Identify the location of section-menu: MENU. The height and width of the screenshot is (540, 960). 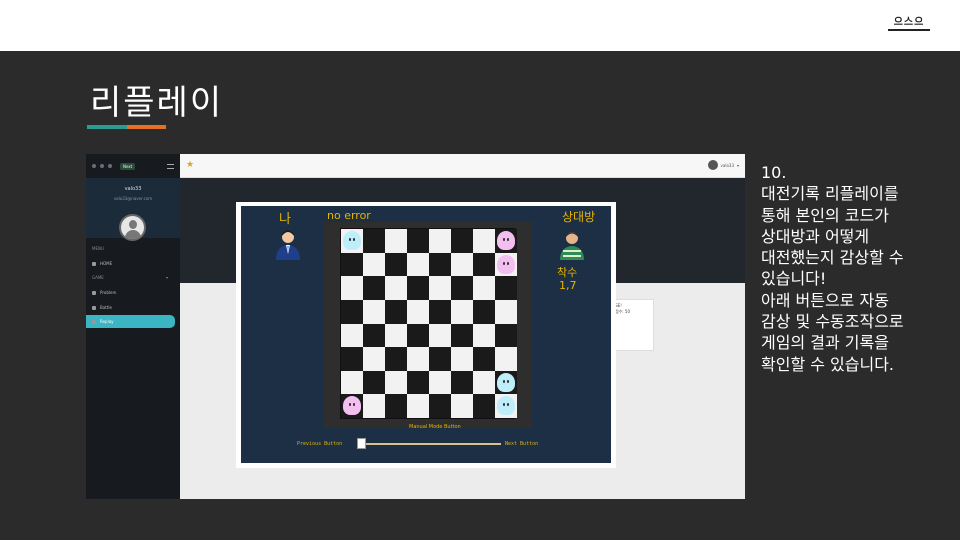
(98, 248).